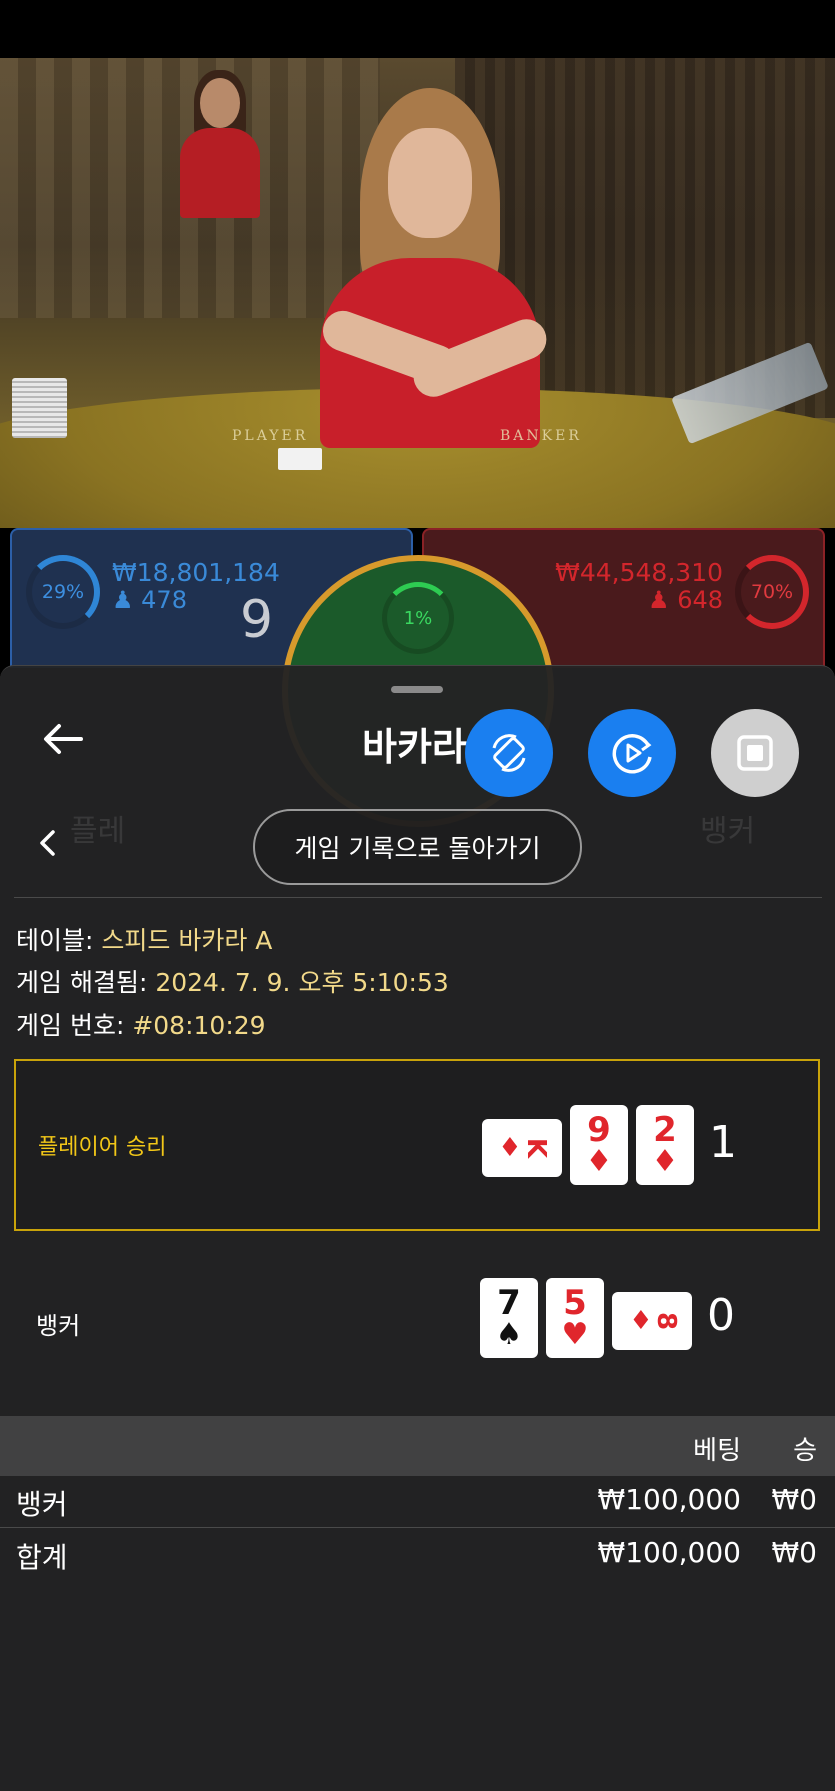  I want to click on playing-card: 2 ♦, so click(665, 1145).